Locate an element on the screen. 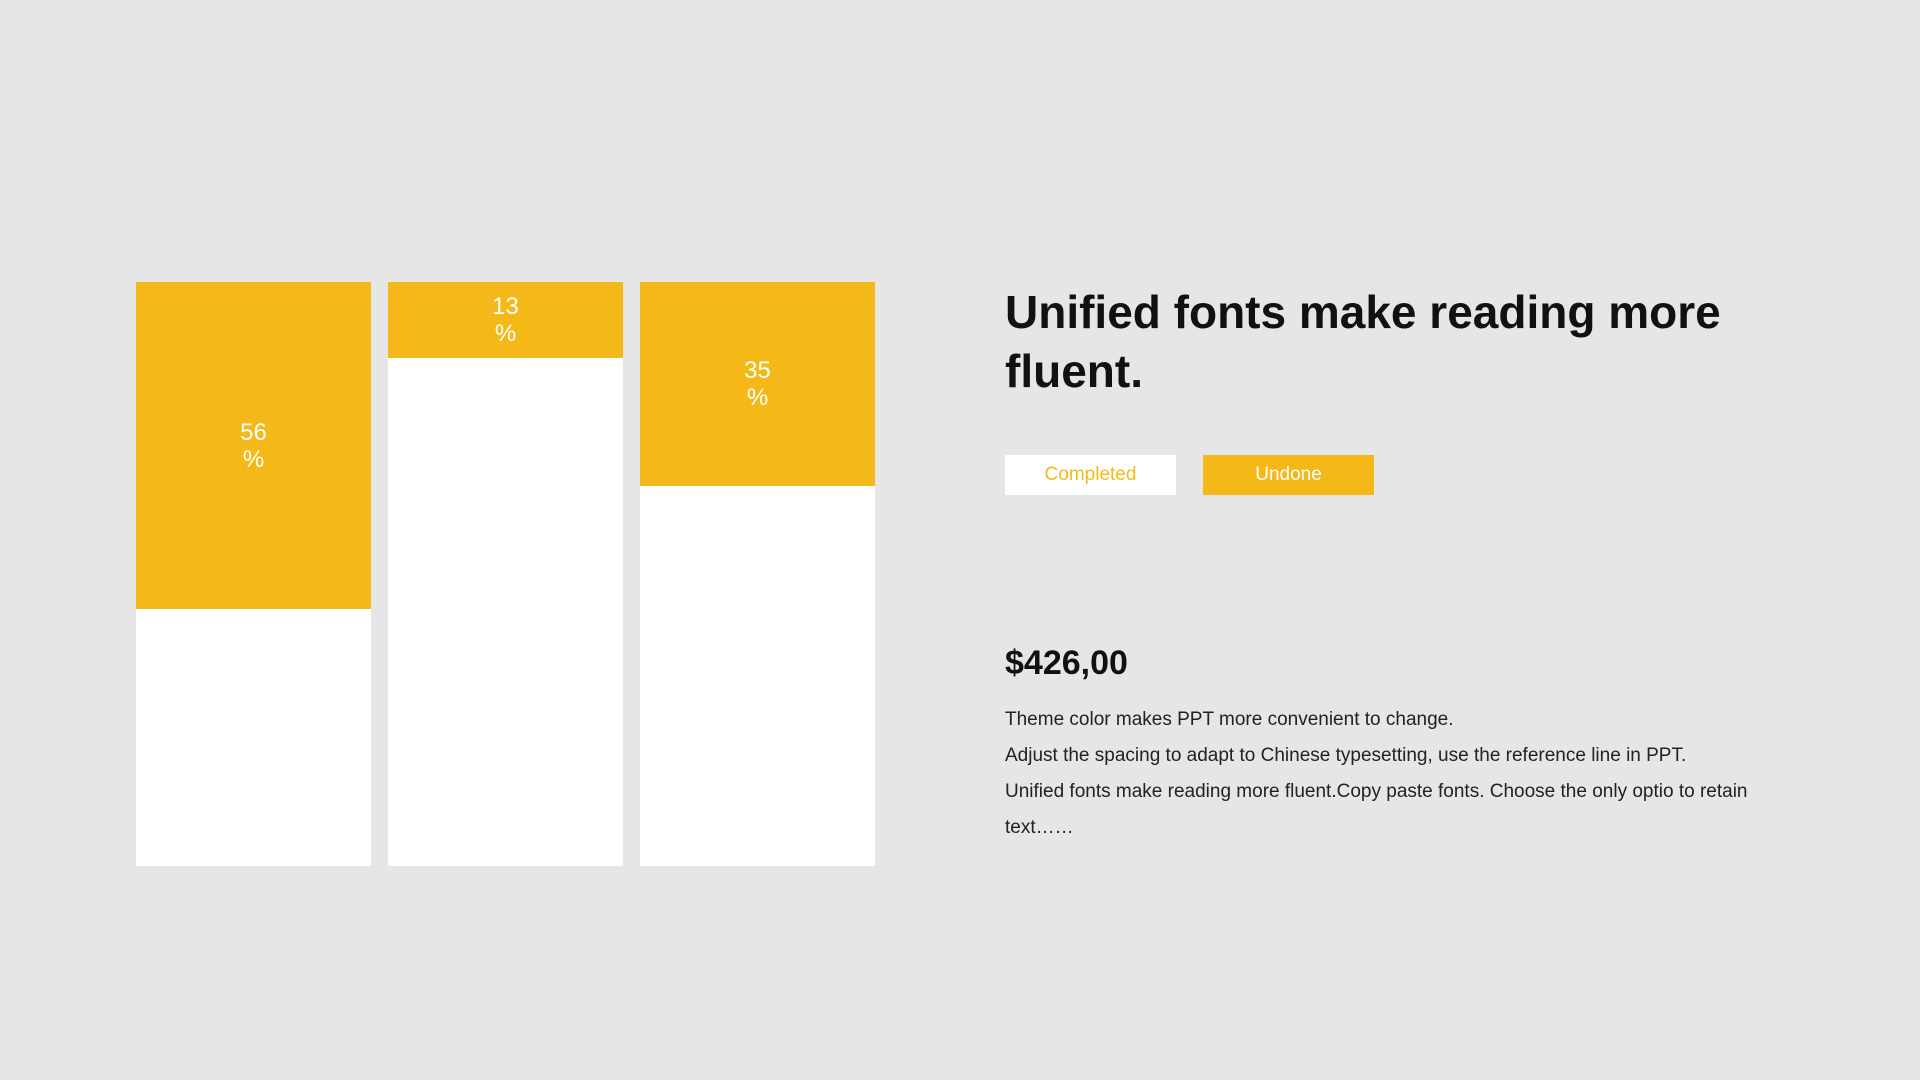 This screenshot has height=1080, width=1920. bar-column: 35% is located at coordinates (757, 574).